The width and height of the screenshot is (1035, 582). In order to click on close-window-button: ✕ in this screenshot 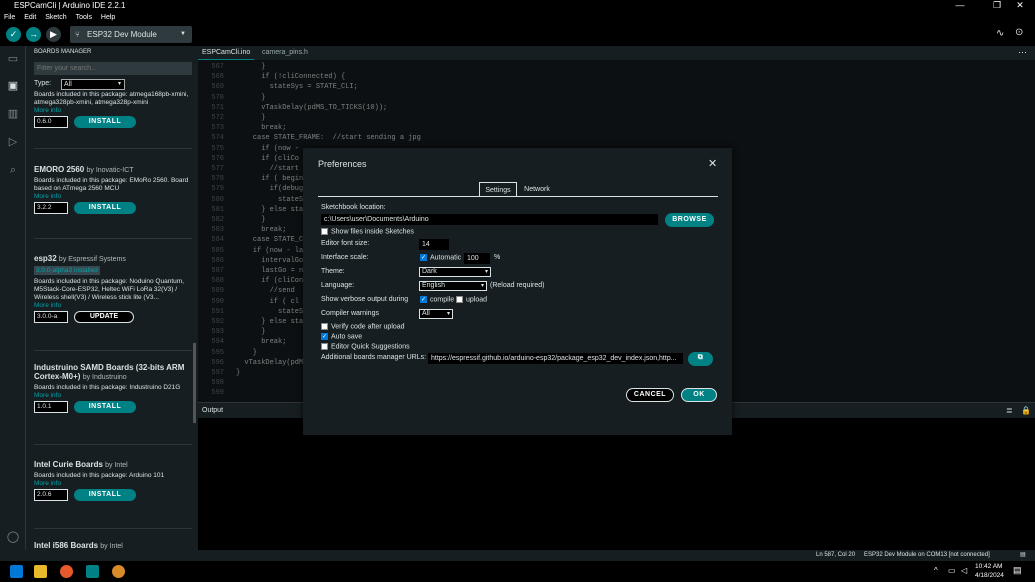, I will do `click(1020, 6)`.